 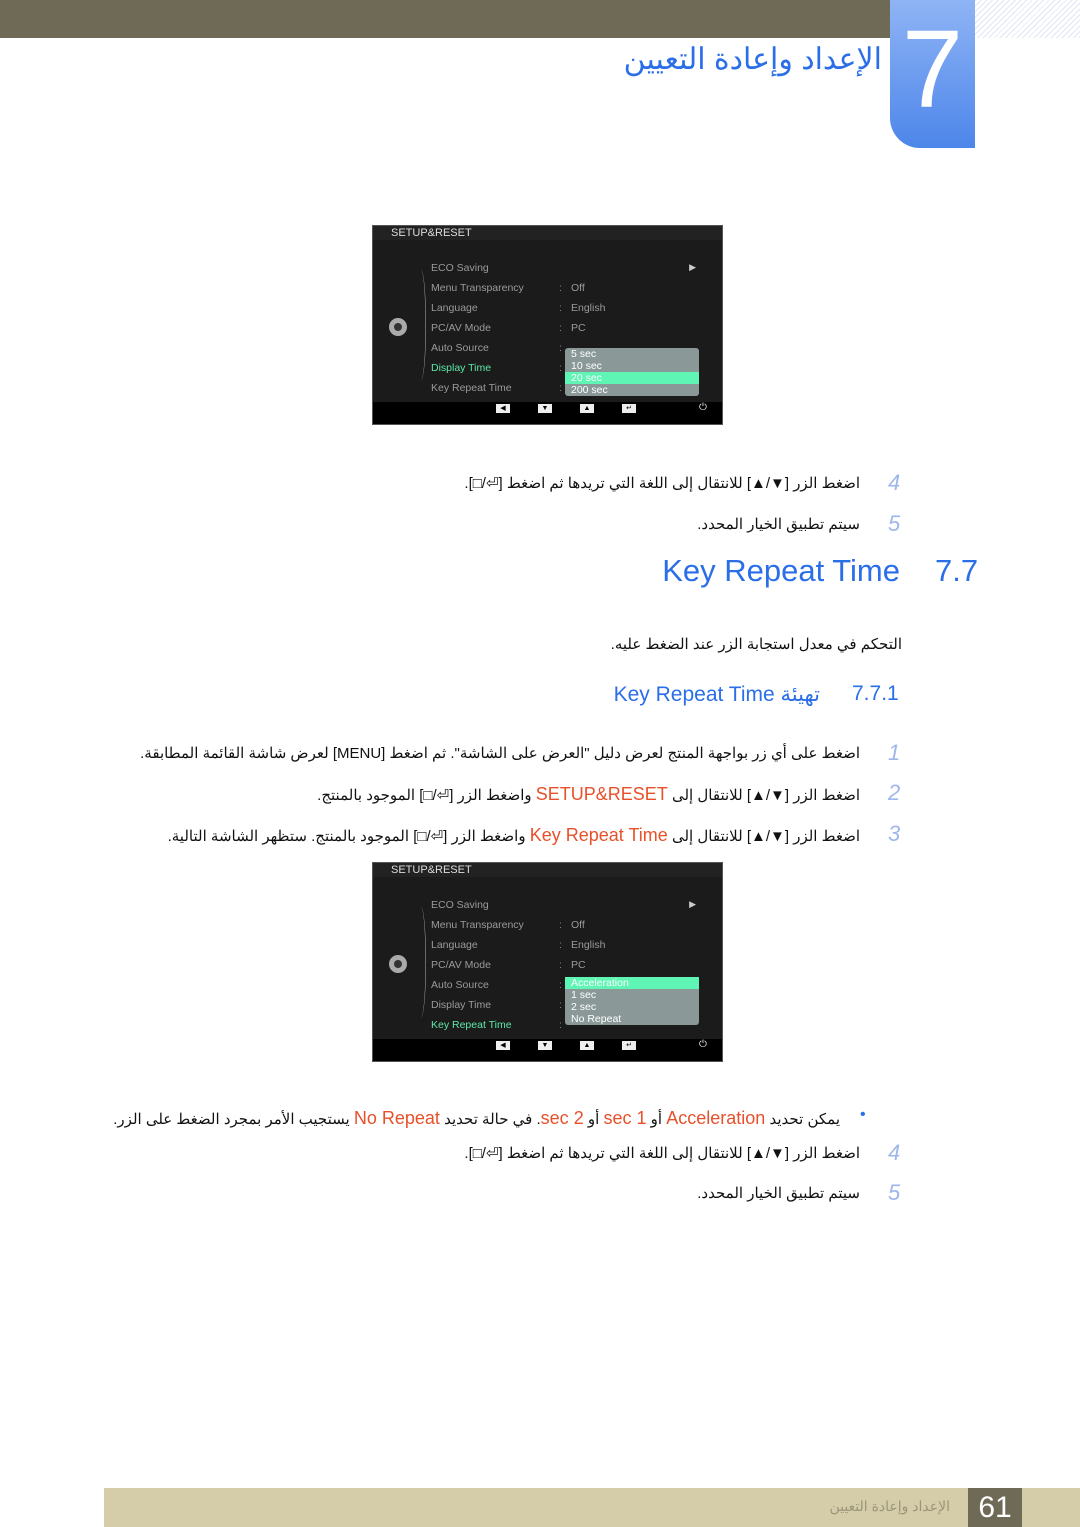 What do you see at coordinates (632, 1019) in the screenshot?
I see `dropdown-option: No Repeat` at bounding box center [632, 1019].